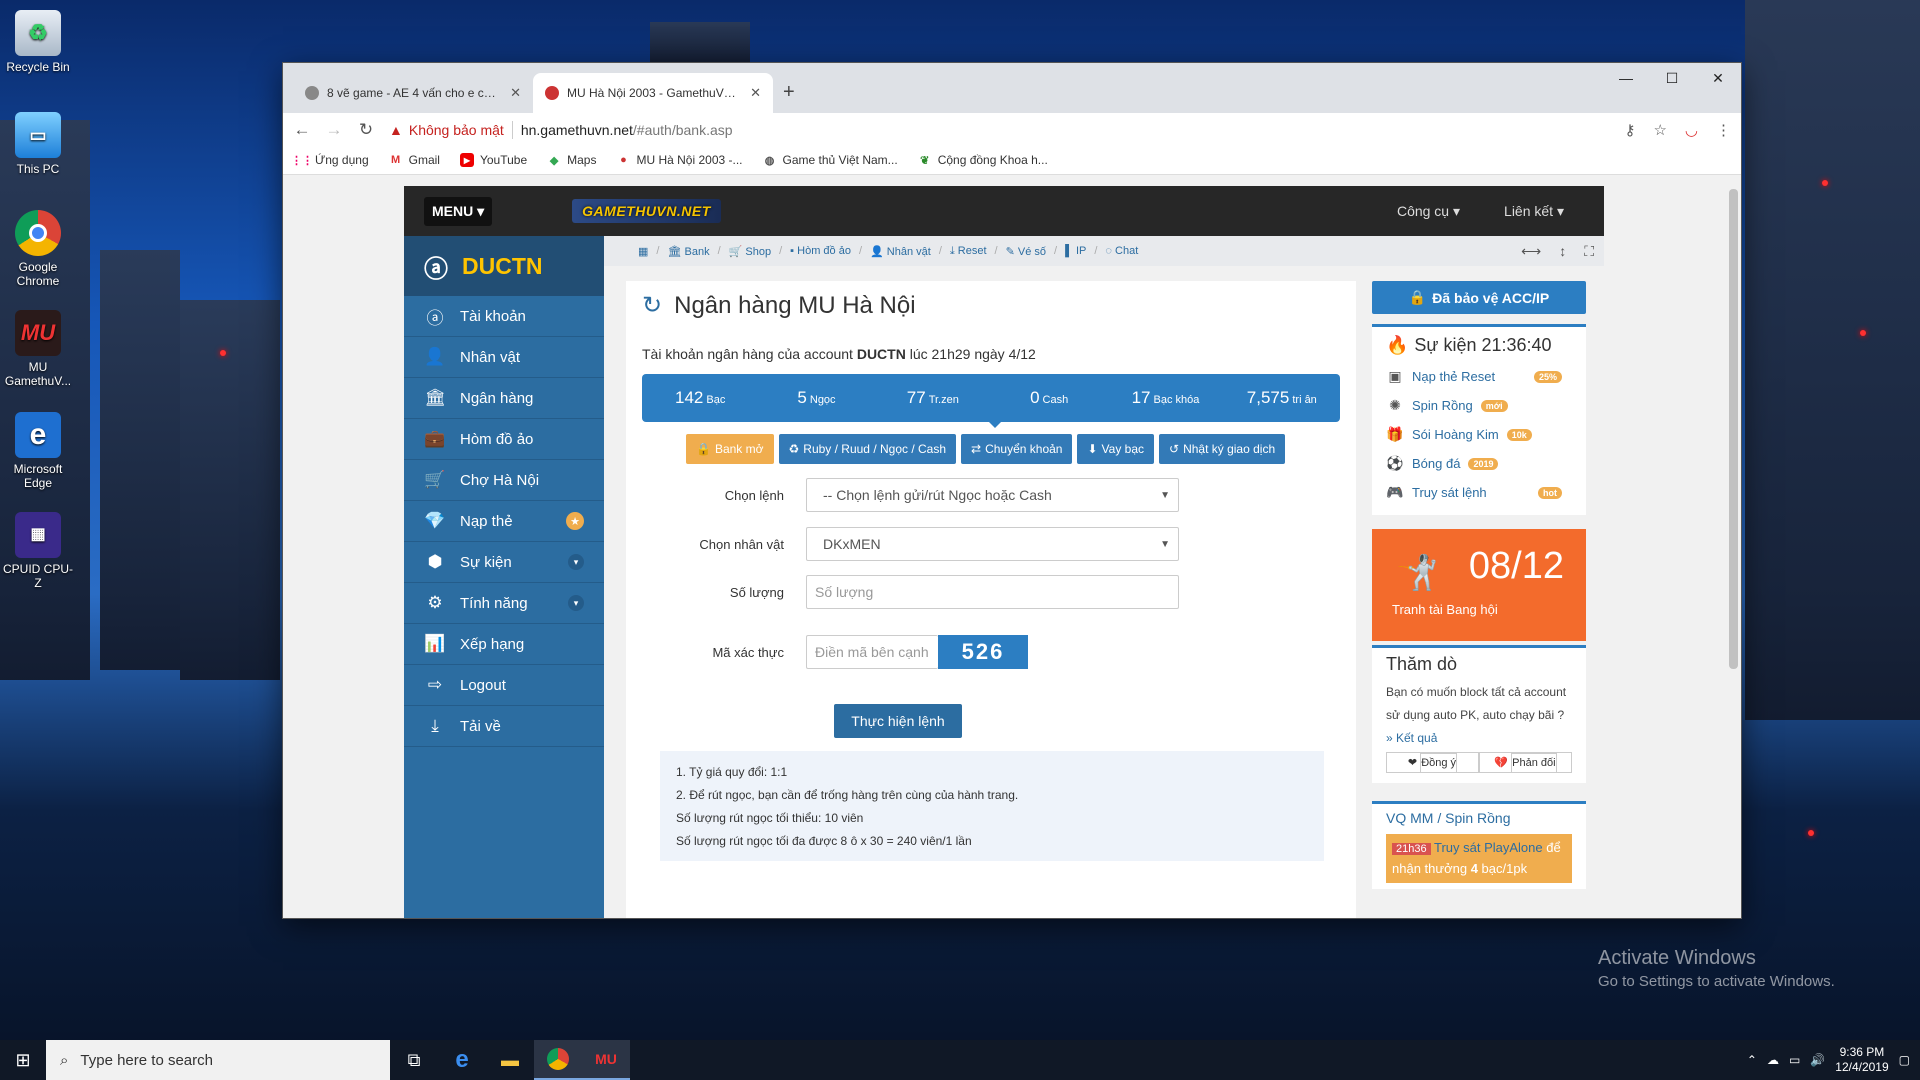 The width and height of the screenshot is (1920, 1080). Describe the element at coordinates (900, 251) in the screenshot. I see `breadcrumb-nhan-vat: 👤 Nhân vật` at that location.